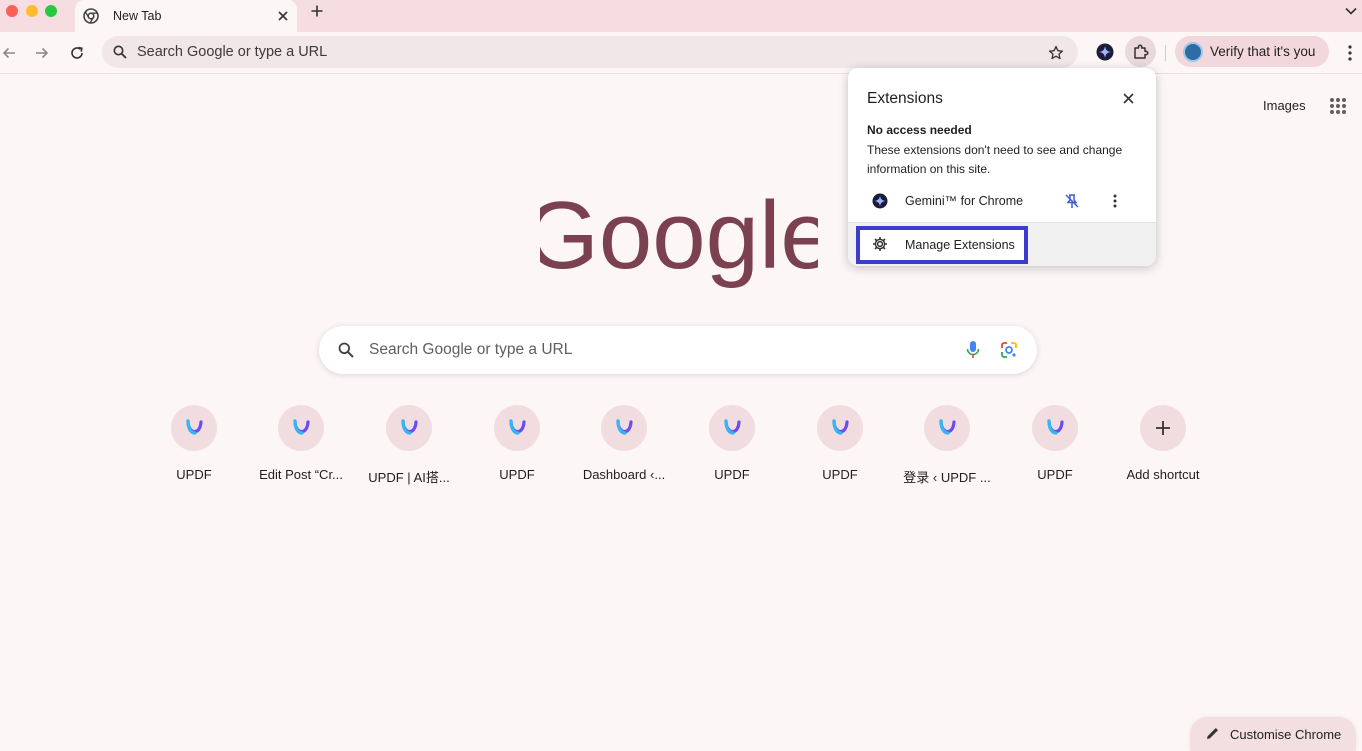  What do you see at coordinates (12, 11) in the screenshot?
I see `window-close-button` at bounding box center [12, 11].